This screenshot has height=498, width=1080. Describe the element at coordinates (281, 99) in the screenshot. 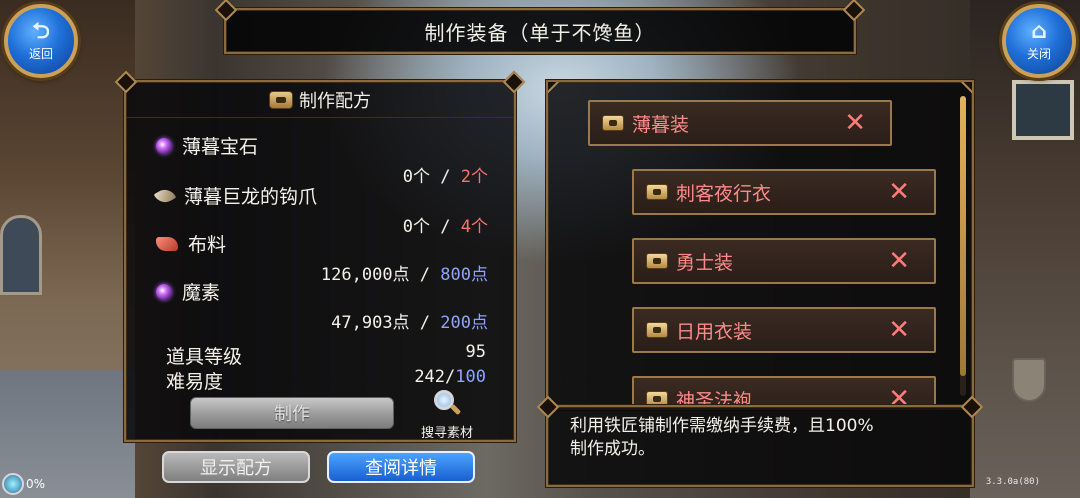

I see `recipe-scroll-icon` at that location.